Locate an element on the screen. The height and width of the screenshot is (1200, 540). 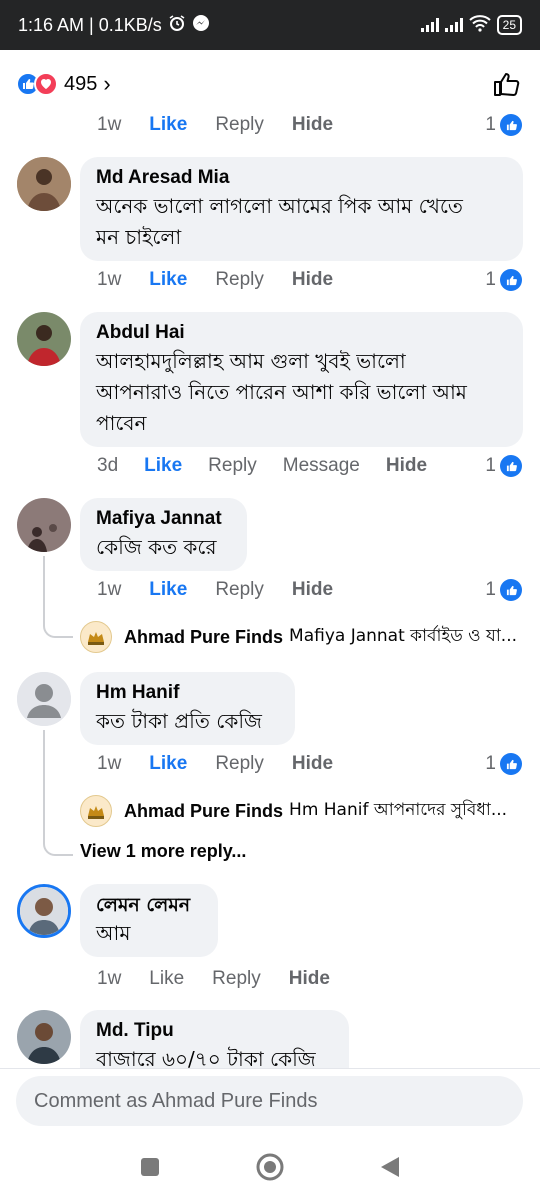
comment-bubble: Md. Tipu বাজারে ৬০/৭০ টাকা কেজি is located at coordinates (214, 1039).